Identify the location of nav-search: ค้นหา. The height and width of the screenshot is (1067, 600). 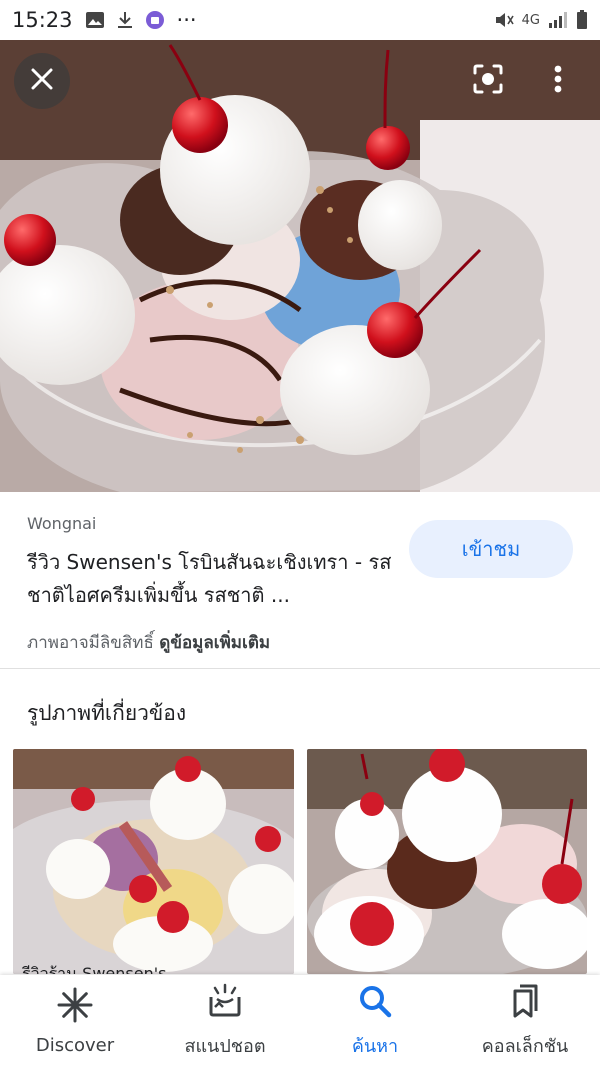
(375, 1021).